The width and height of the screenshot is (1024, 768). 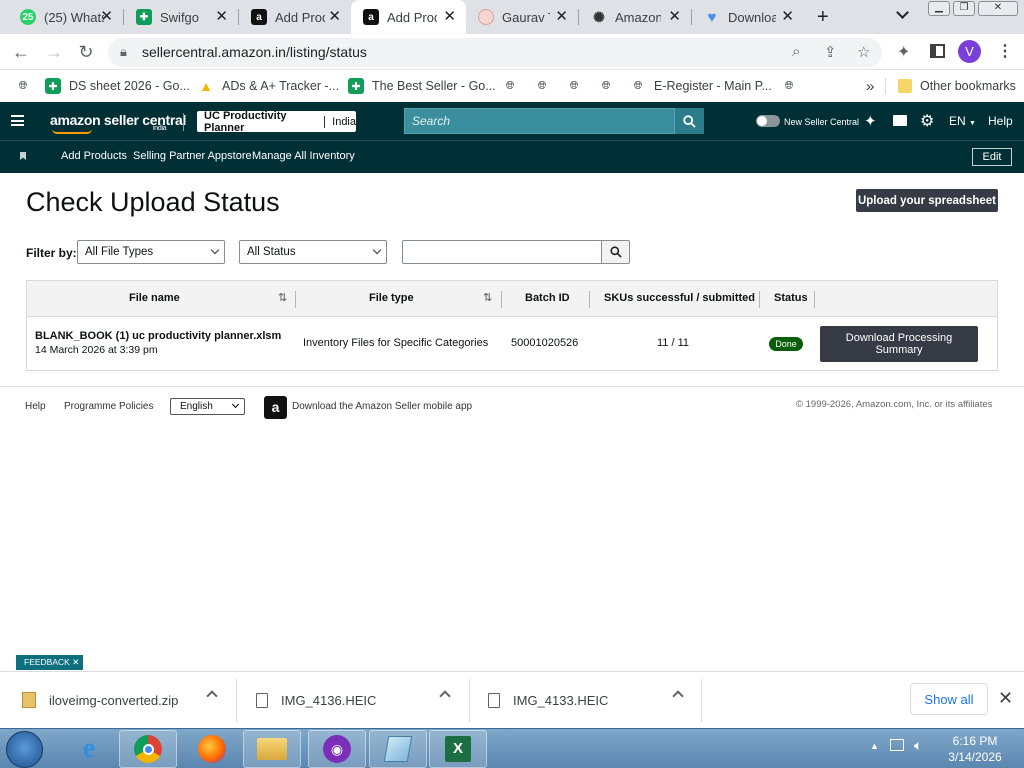 What do you see at coordinates (870, 121) in the screenshot?
I see `sparkle-icon: ✦` at bounding box center [870, 121].